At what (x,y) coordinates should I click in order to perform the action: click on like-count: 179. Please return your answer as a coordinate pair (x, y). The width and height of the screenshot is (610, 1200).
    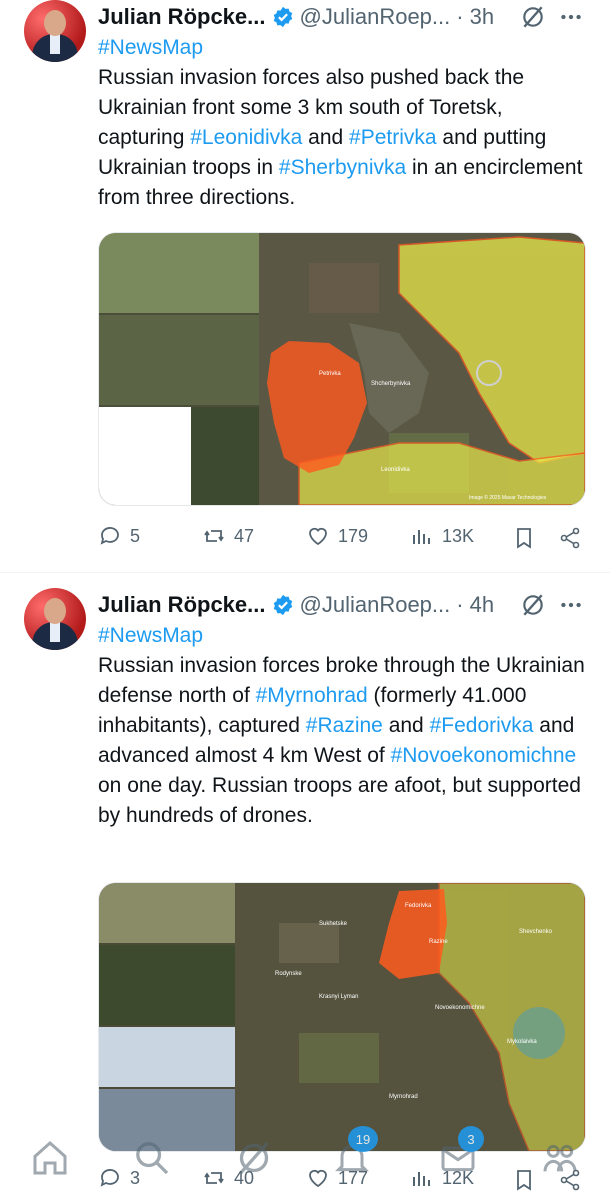
    Looking at the image, I should click on (353, 535).